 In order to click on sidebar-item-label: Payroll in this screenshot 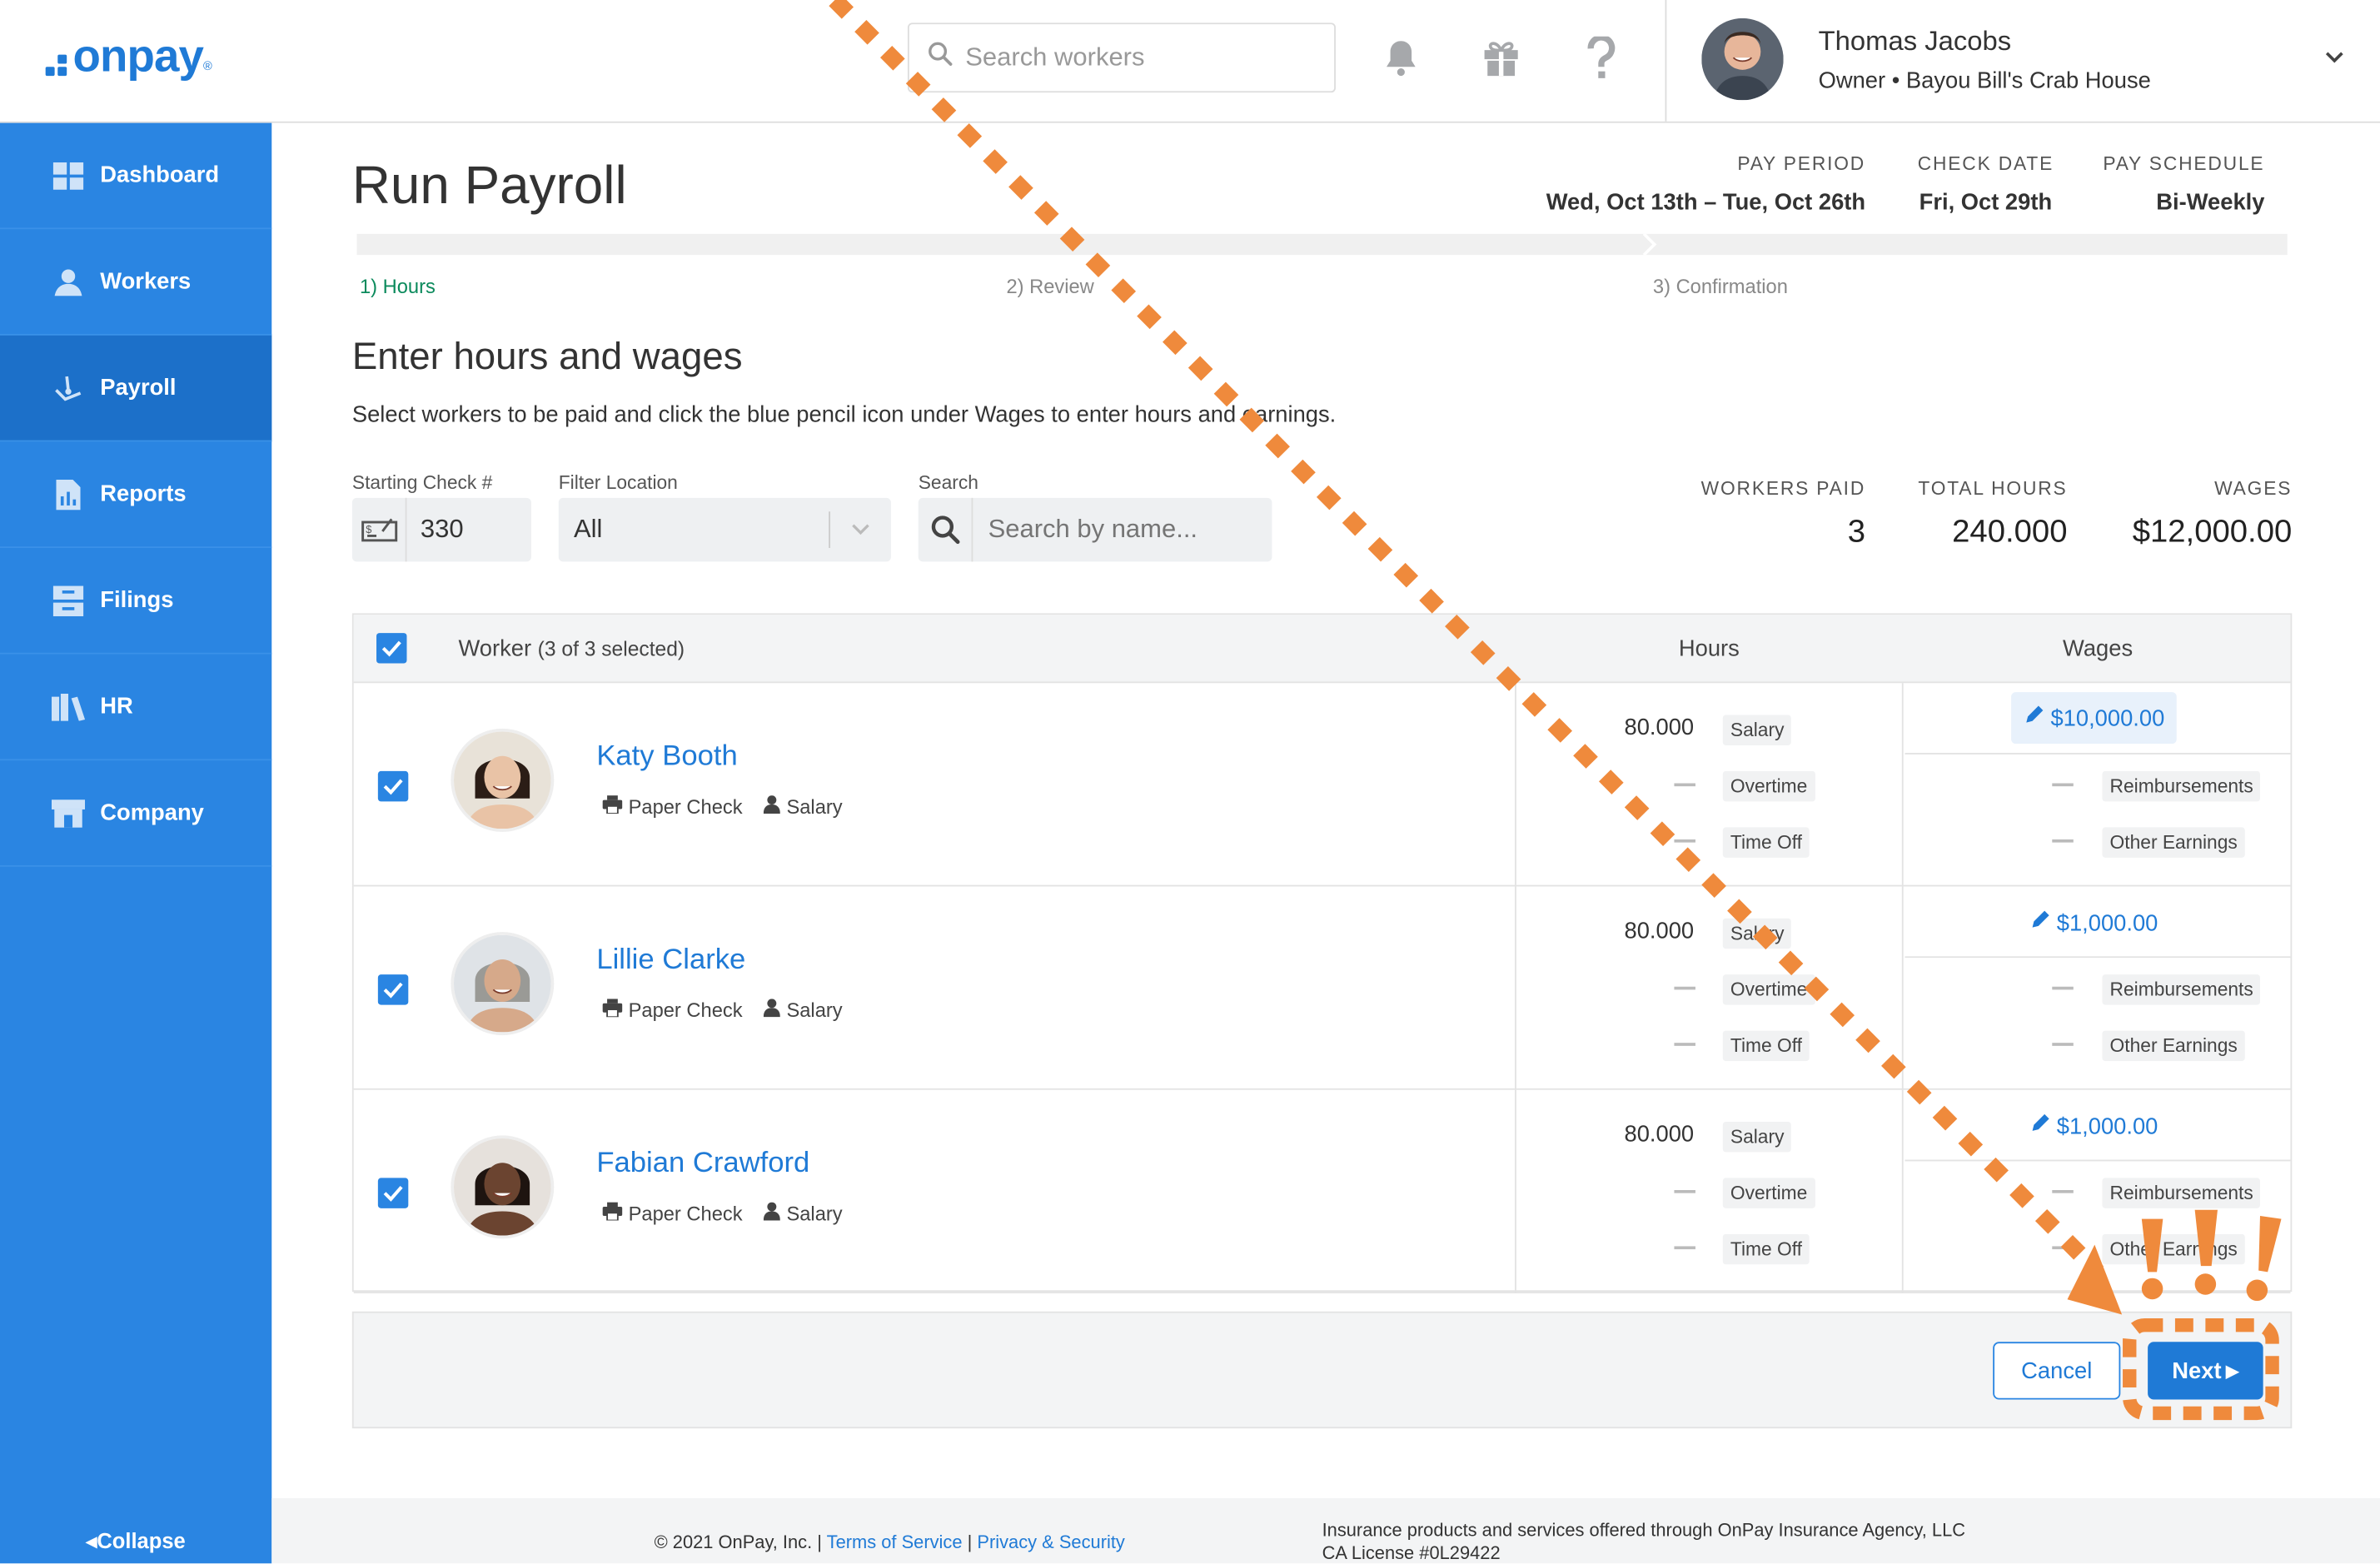, I will do `click(138, 388)`.